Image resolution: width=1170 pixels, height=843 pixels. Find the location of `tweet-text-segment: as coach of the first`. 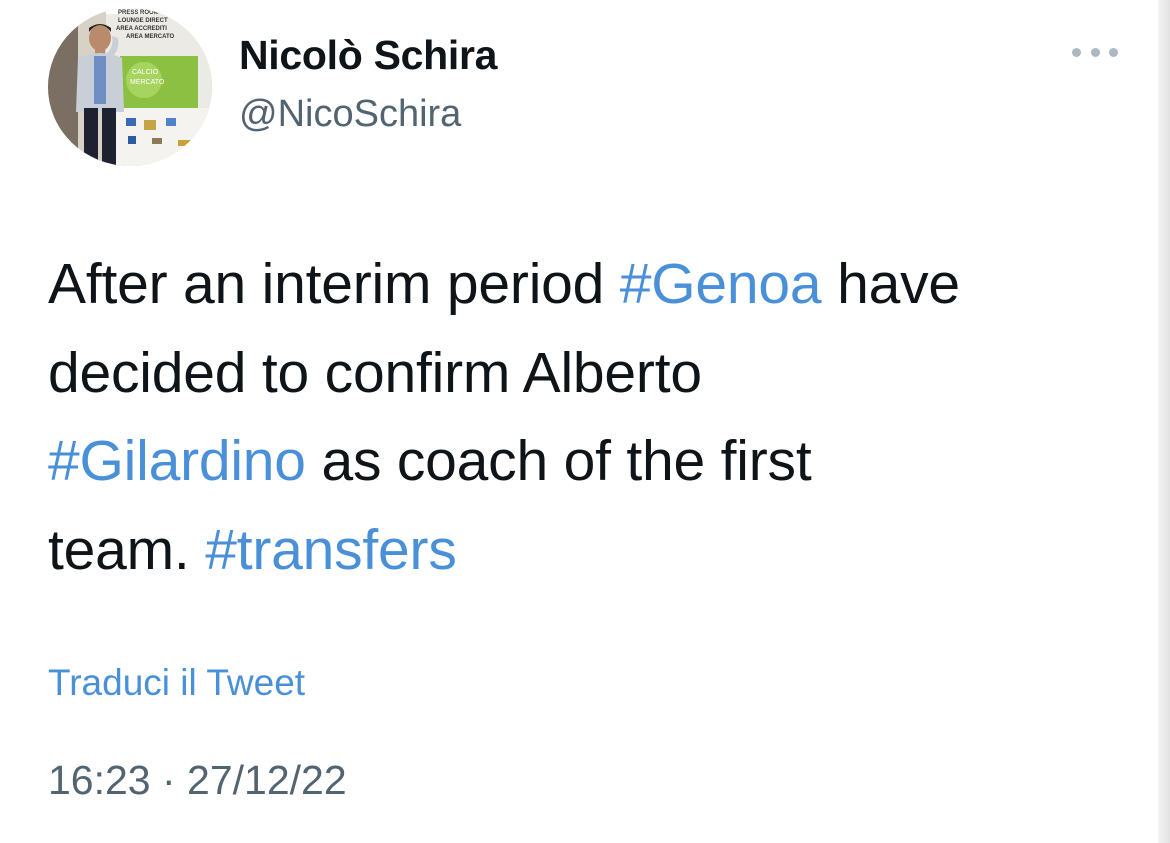

tweet-text-segment: as coach of the first is located at coordinates (558, 461).